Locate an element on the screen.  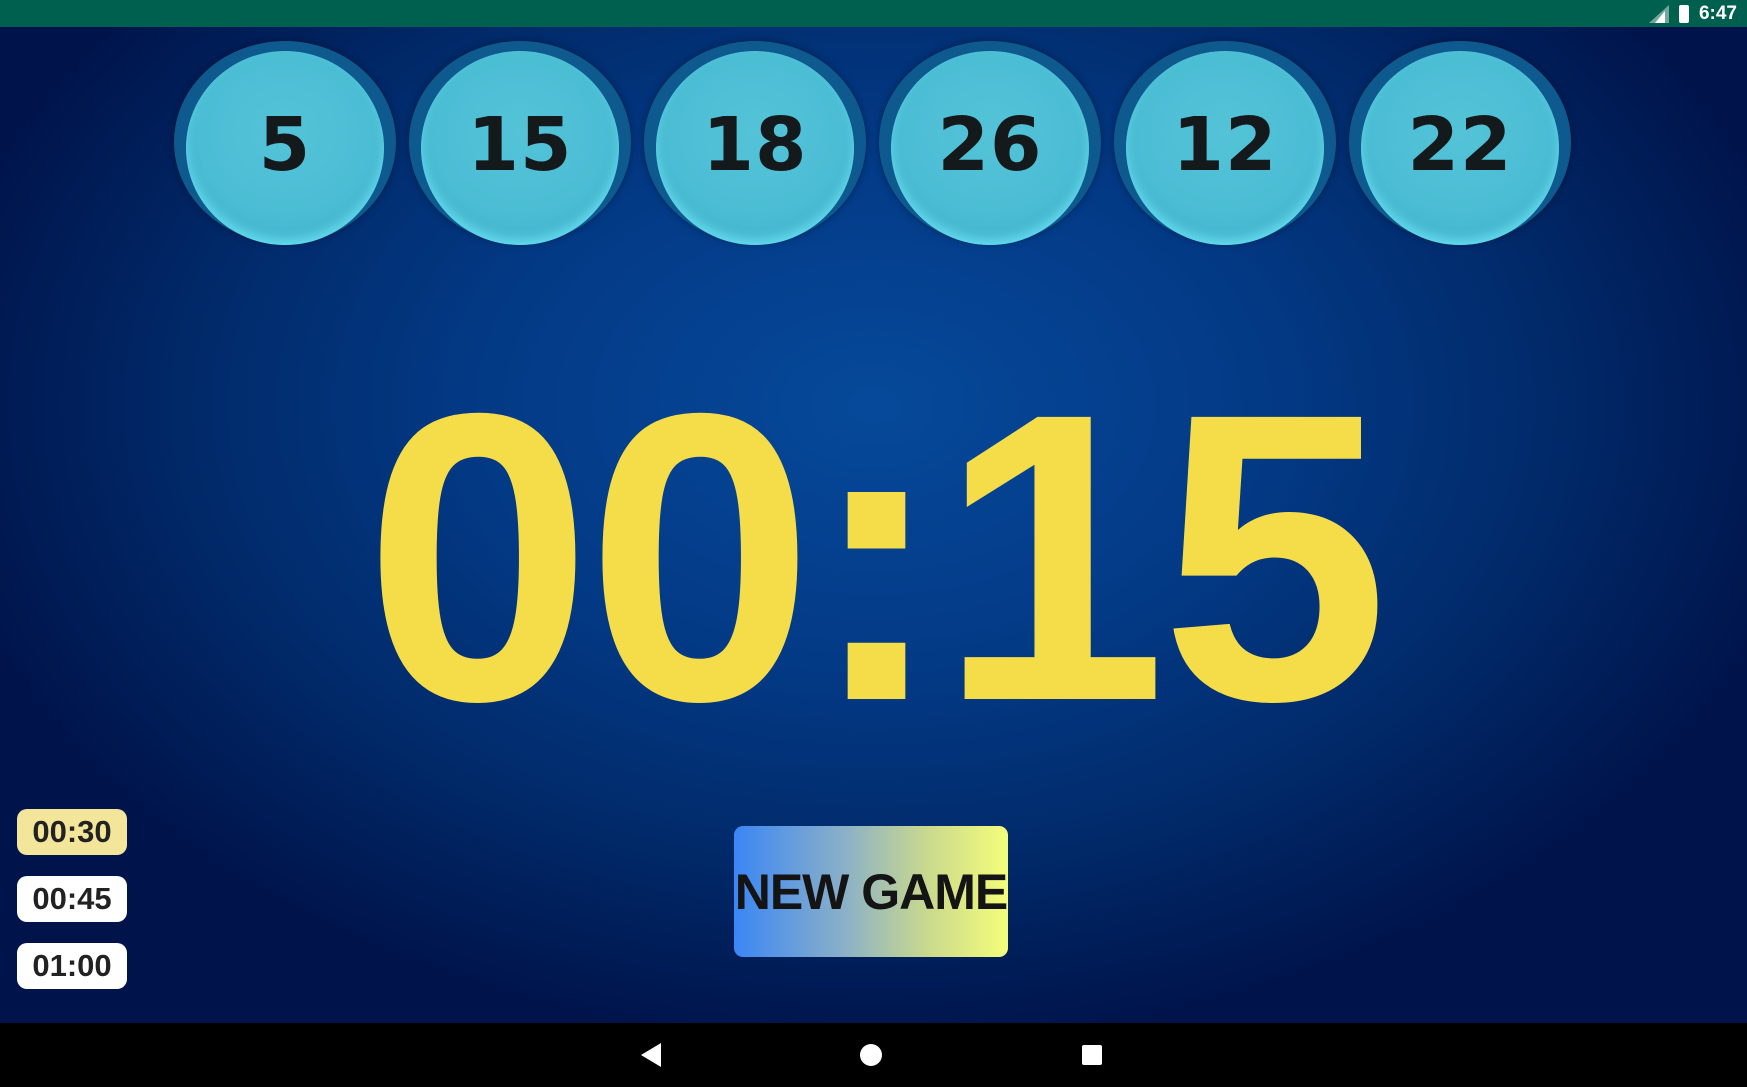
back-icon is located at coordinates (651, 1055).